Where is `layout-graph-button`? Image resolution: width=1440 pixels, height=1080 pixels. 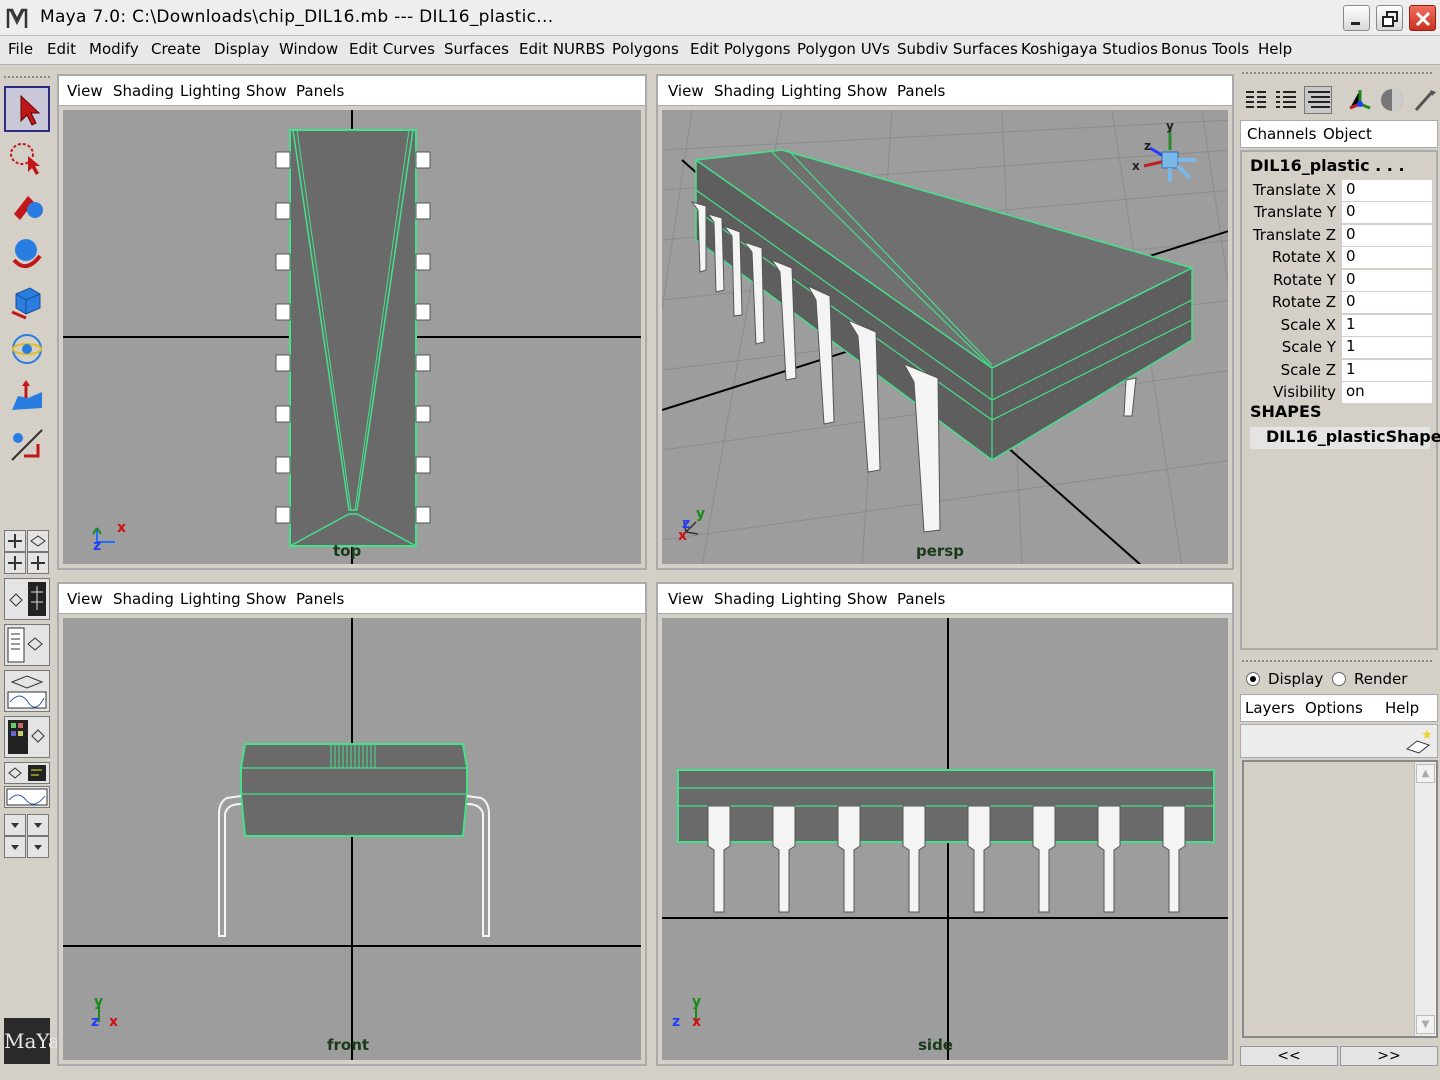
layout-graph-button is located at coordinates (27, 797).